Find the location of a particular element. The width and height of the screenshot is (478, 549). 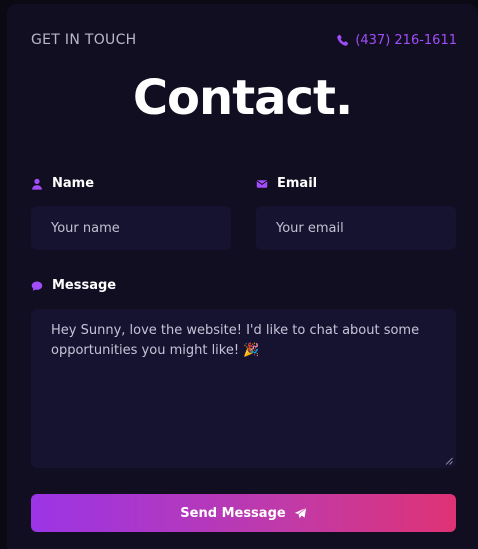

name-label: Name is located at coordinates (62, 183).